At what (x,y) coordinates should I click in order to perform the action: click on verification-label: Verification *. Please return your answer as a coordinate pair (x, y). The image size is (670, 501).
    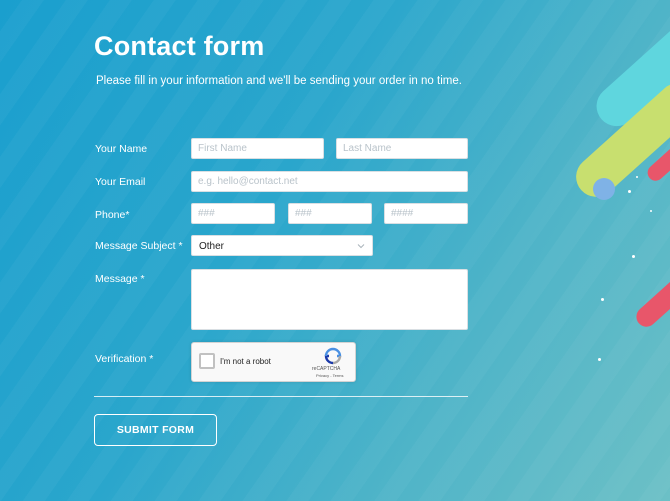
    Looking at the image, I should click on (124, 359).